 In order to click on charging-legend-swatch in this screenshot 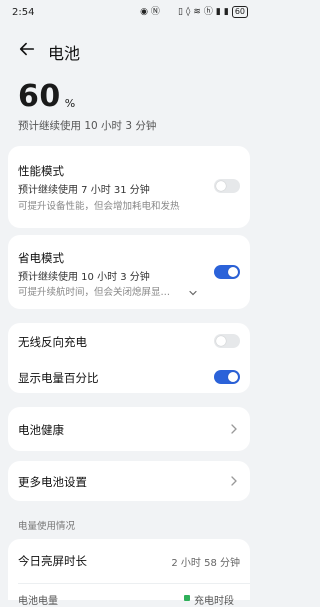, I will do `click(187, 598)`.